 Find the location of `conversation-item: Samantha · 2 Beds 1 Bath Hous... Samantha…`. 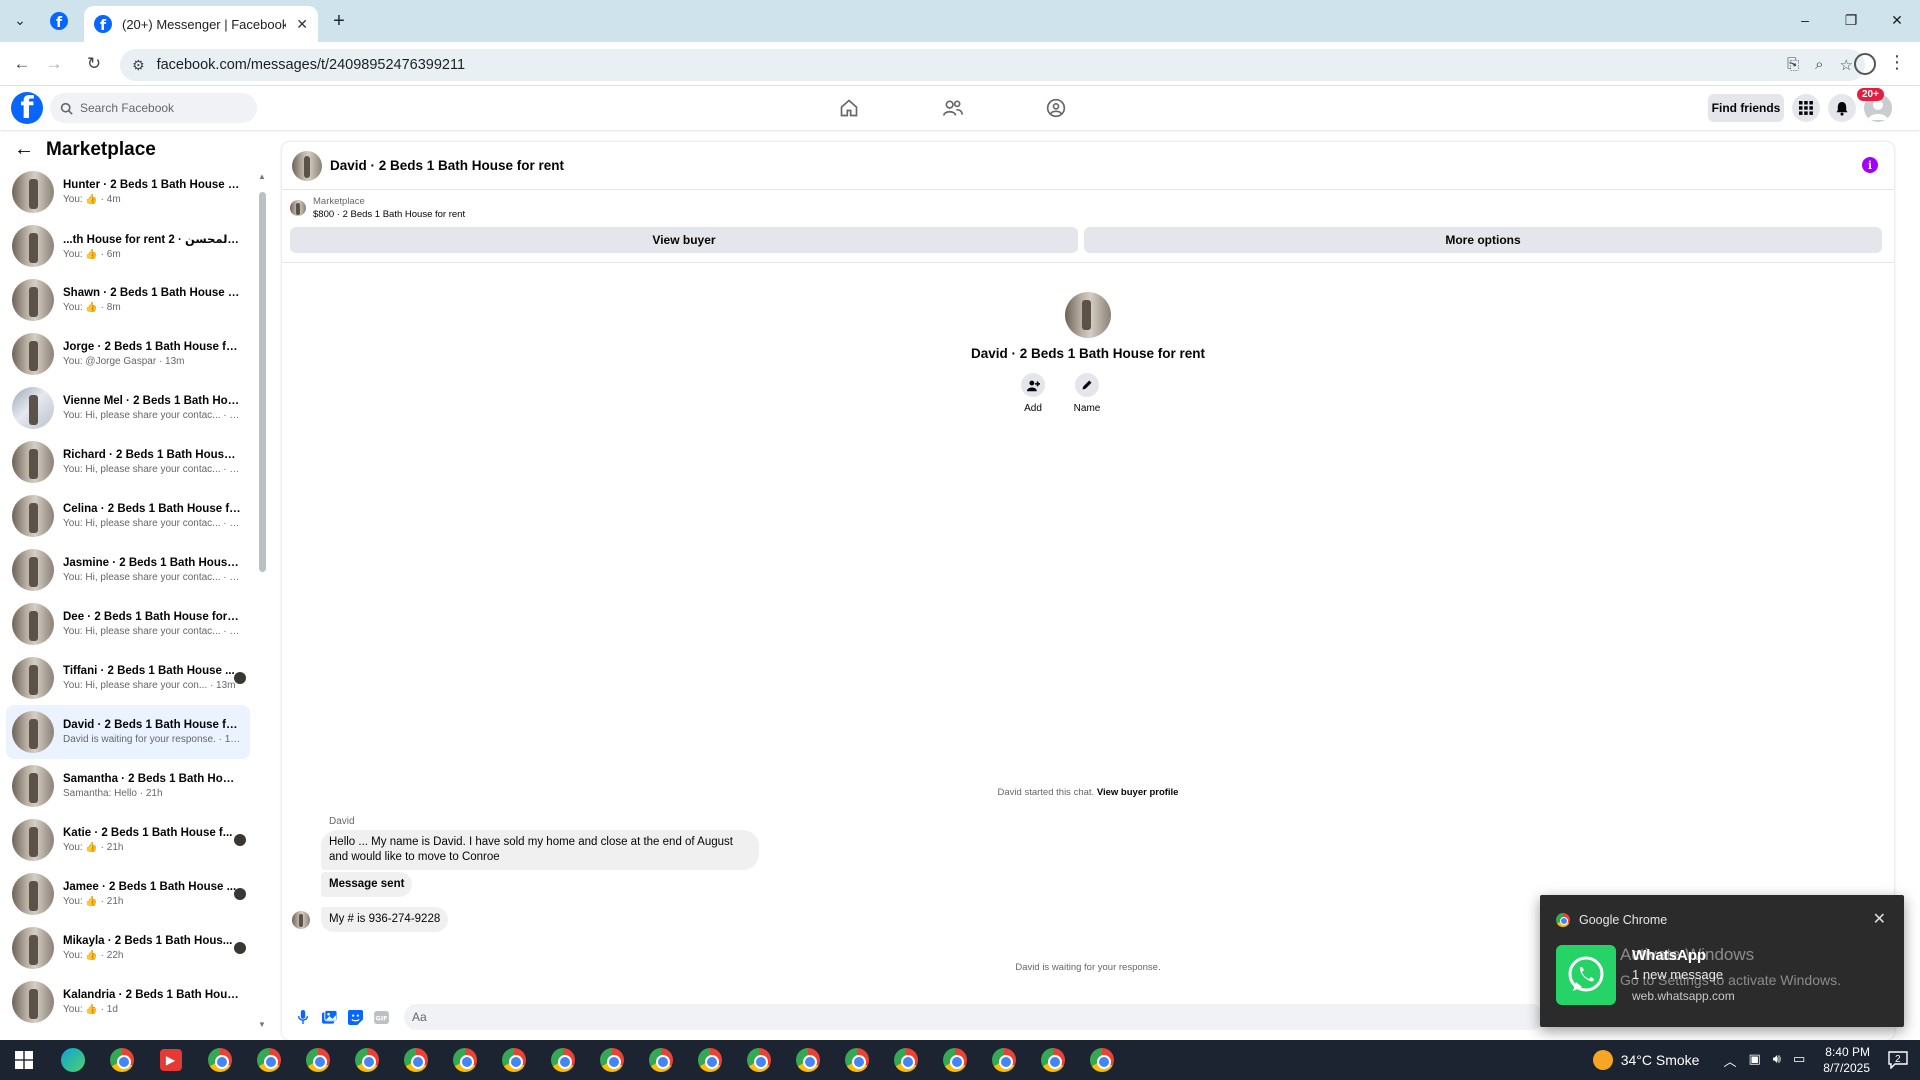

conversation-item: Samantha · 2 Beds 1 Bath Hous... Samantha… is located at coordinates (128, 786).